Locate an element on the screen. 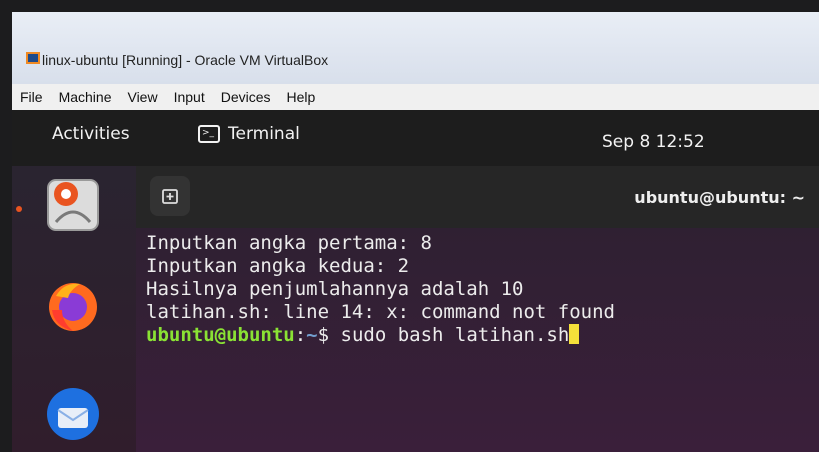 This screenshot has height=452, width=819. activities-button: Activities is located at coordinates (91, 134).